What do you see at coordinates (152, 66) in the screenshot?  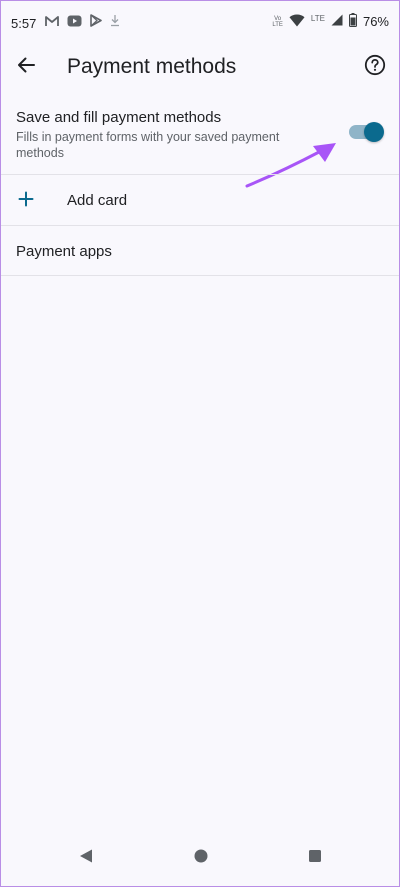 I see `page-title: Payment methods` at bounding box center [152, 66].